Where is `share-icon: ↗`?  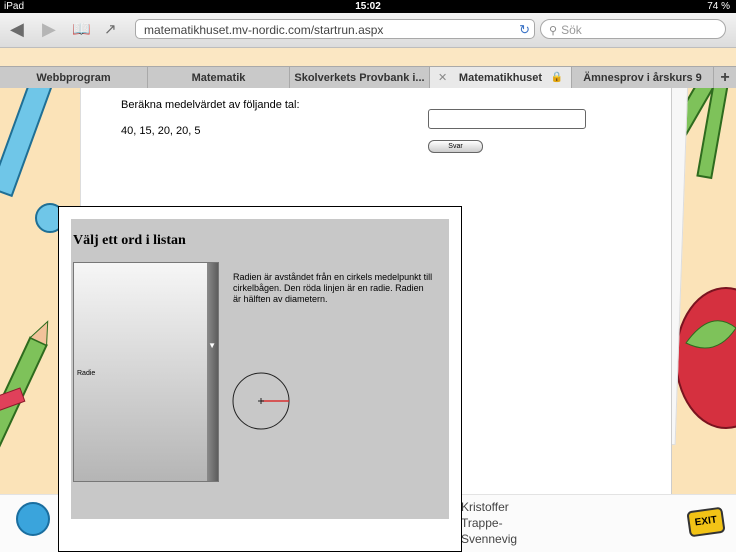 share-icon: ↗ is located at coordinates (110, 29).